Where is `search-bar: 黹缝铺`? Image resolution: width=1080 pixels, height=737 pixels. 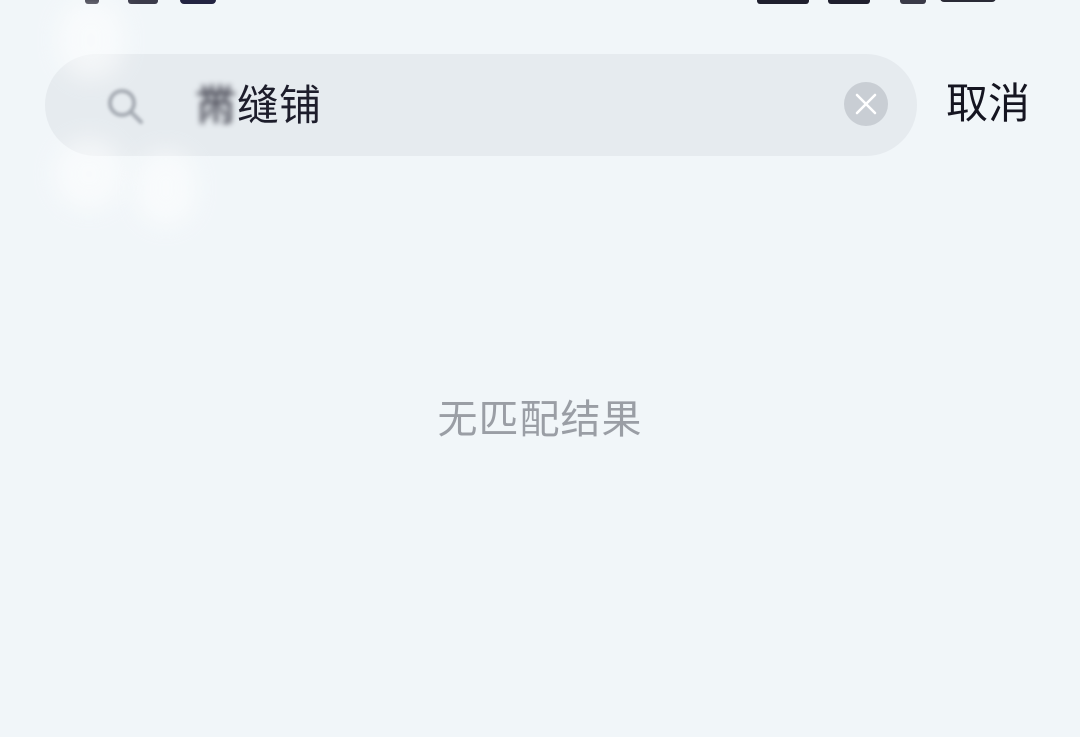 search-bar: 黹缝铺 is located at coordinates (481, 105).